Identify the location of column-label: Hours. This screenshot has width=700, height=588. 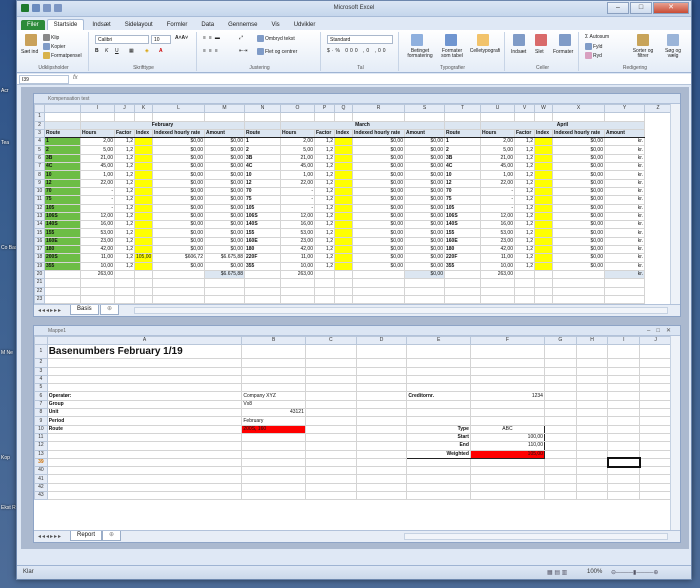
(497, 133).